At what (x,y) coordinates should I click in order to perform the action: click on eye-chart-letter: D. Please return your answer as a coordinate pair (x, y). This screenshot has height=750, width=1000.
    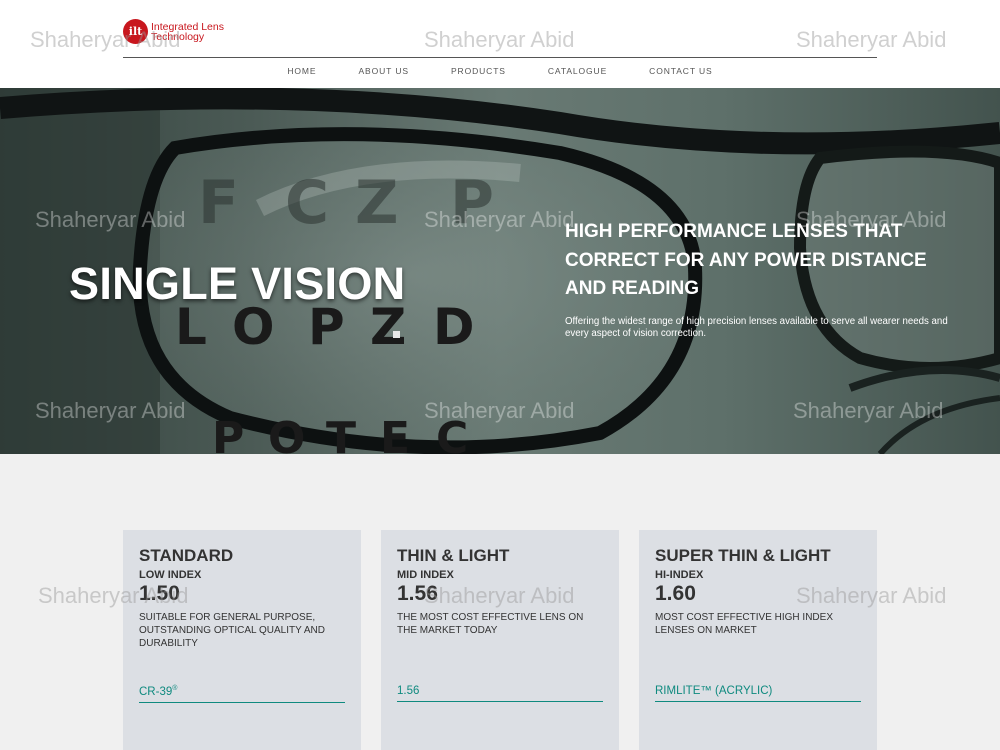
    Looking at the image, I should click on (454, 327).